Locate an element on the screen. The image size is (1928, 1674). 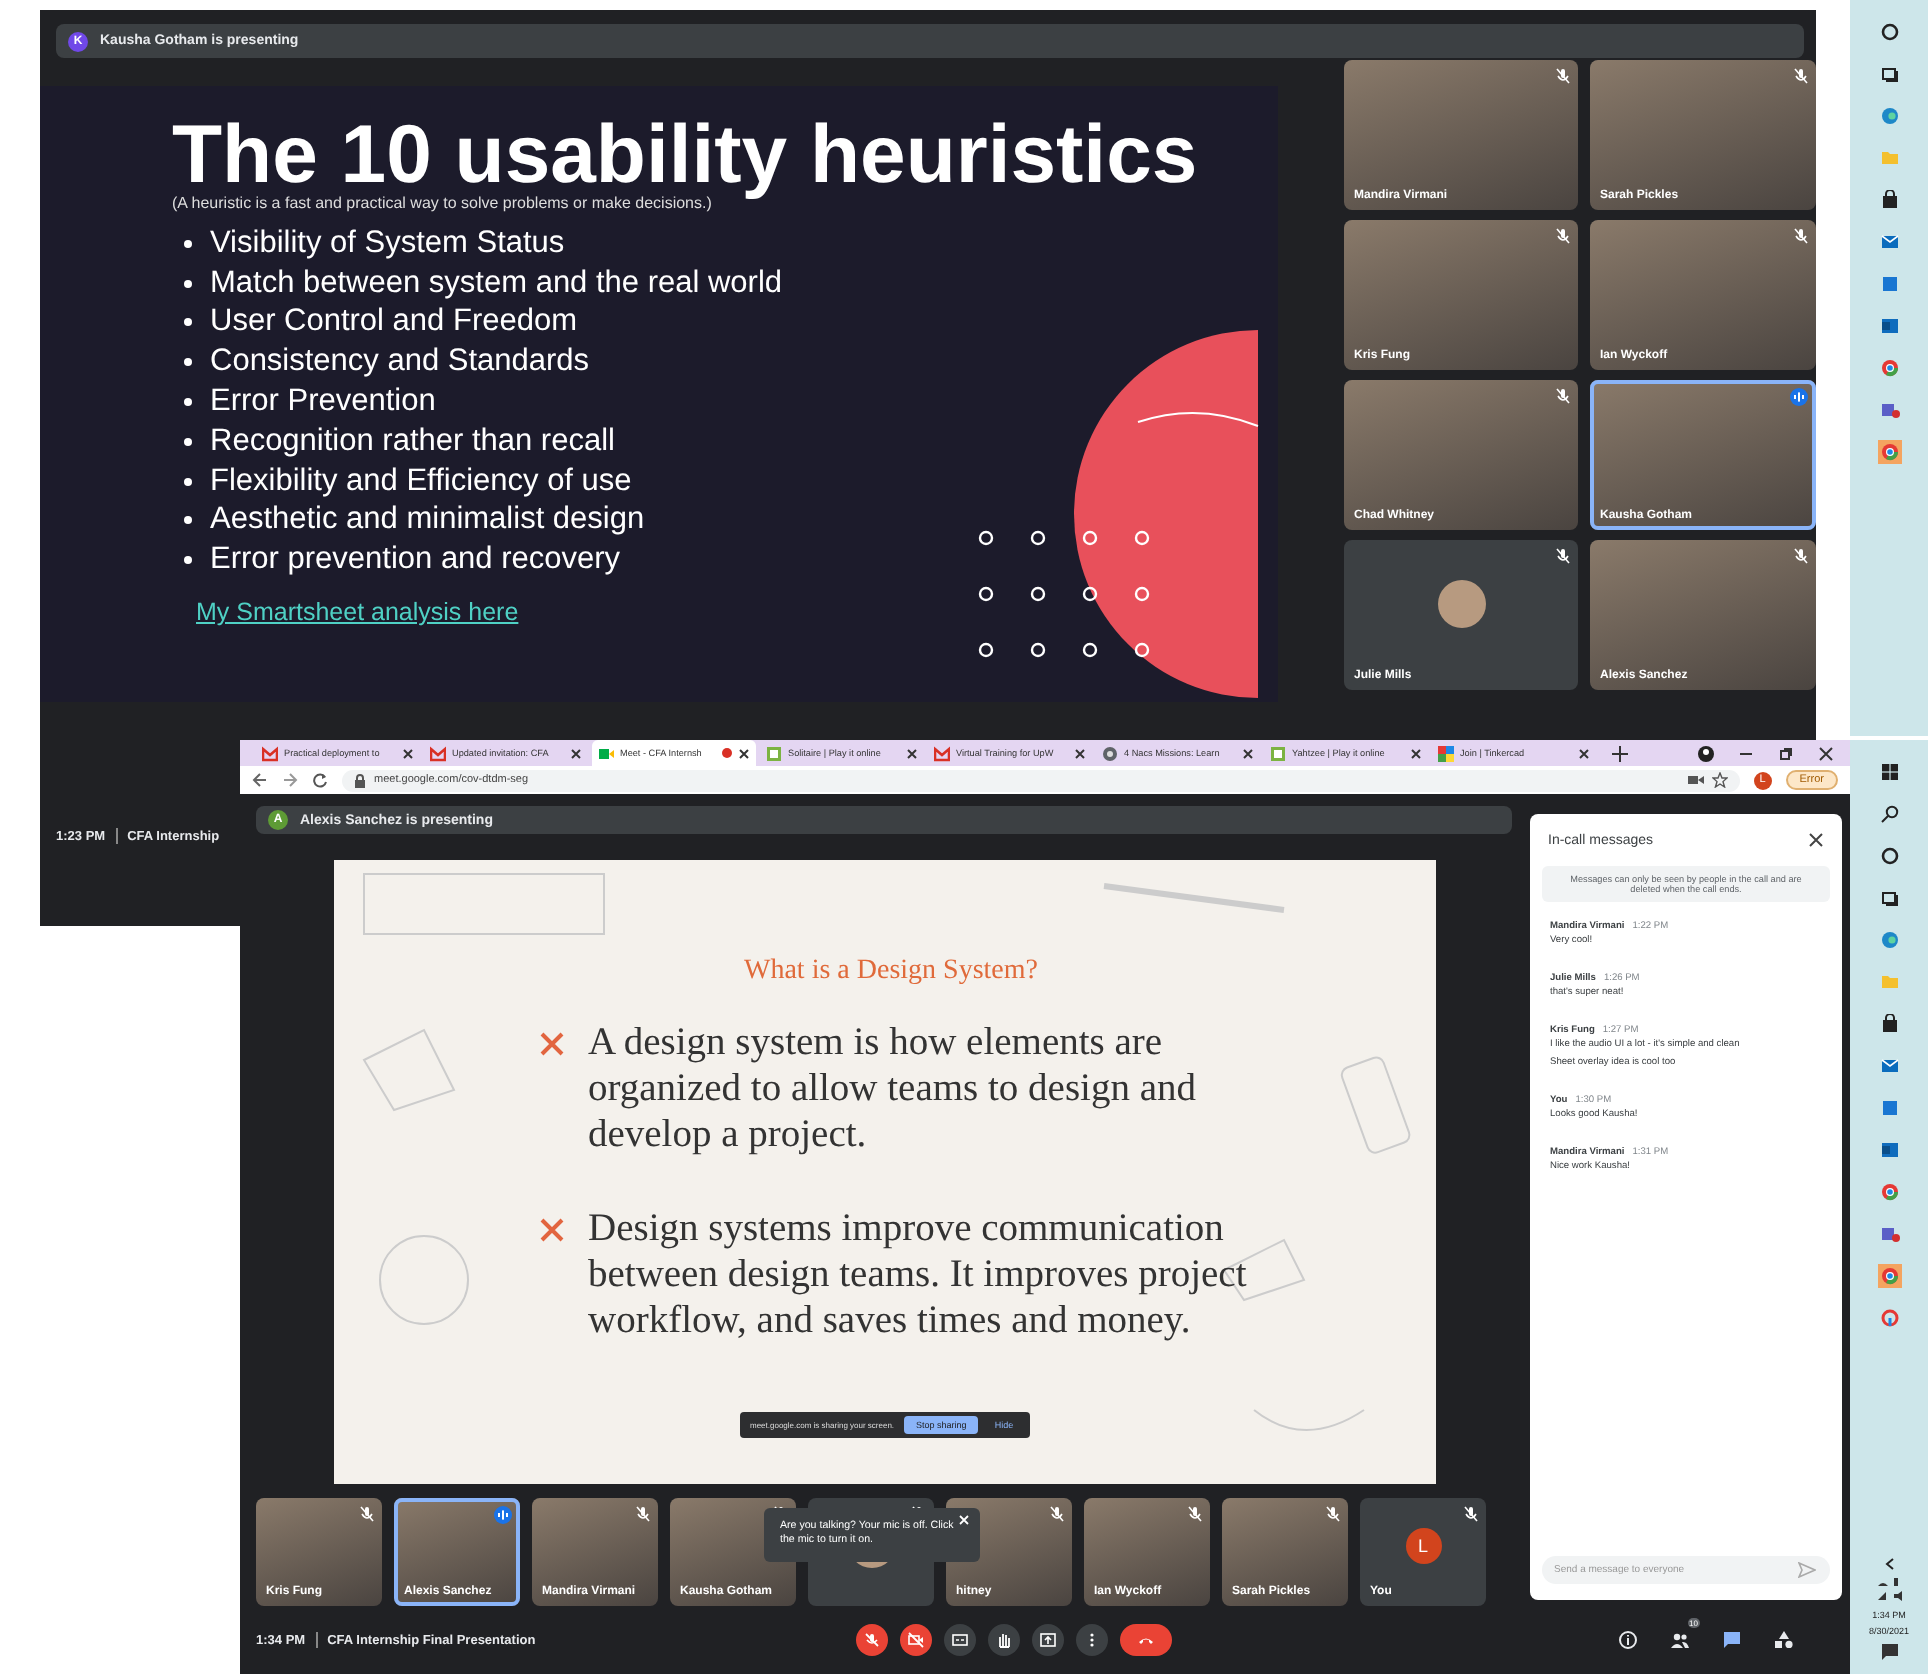
bullet-text: Design systems improve communication between design teams. It improves project workflow, and saves times and money. is located at coordinates (918, 1275).